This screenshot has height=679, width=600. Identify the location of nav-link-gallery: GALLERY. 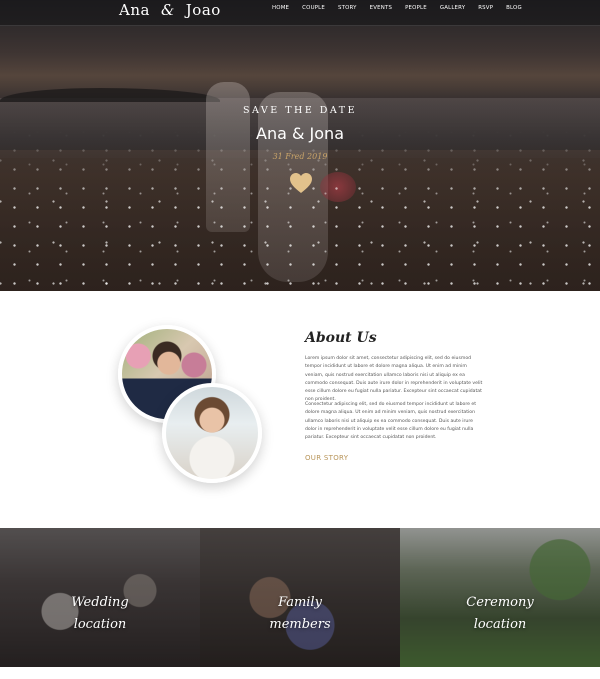
(452, 8).